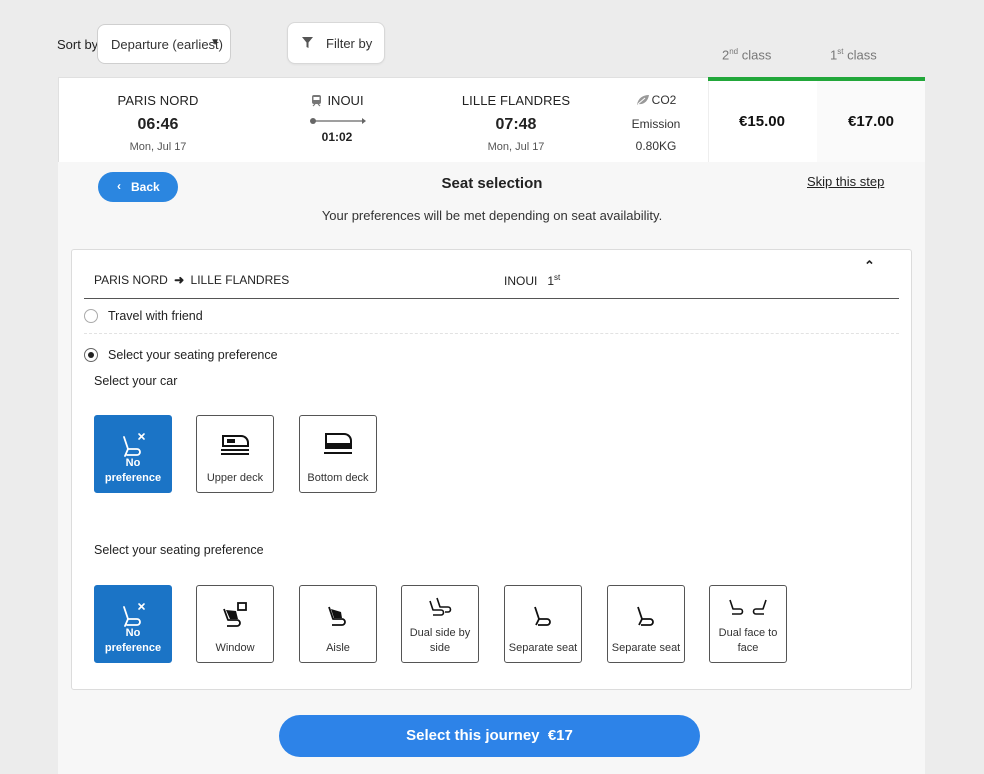 The height and width of the screenshot is (774, 984). I want to click on seating-preference-radio, so click(91, 355).